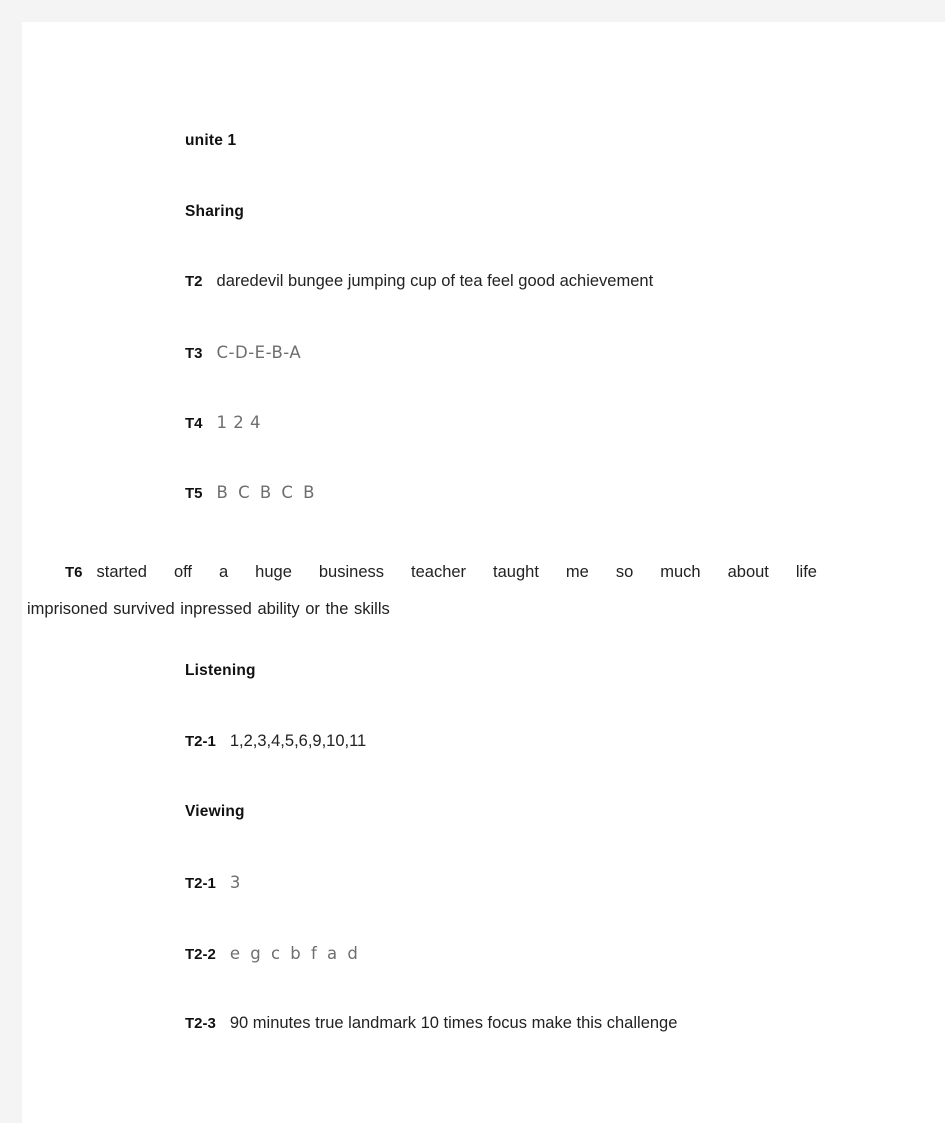 The image size is (945, 1123). Describe the element at coordinates (295, 953) in the screenshot. I see `answer-text-viewing-t2-2: e g c b f a d` at that location.